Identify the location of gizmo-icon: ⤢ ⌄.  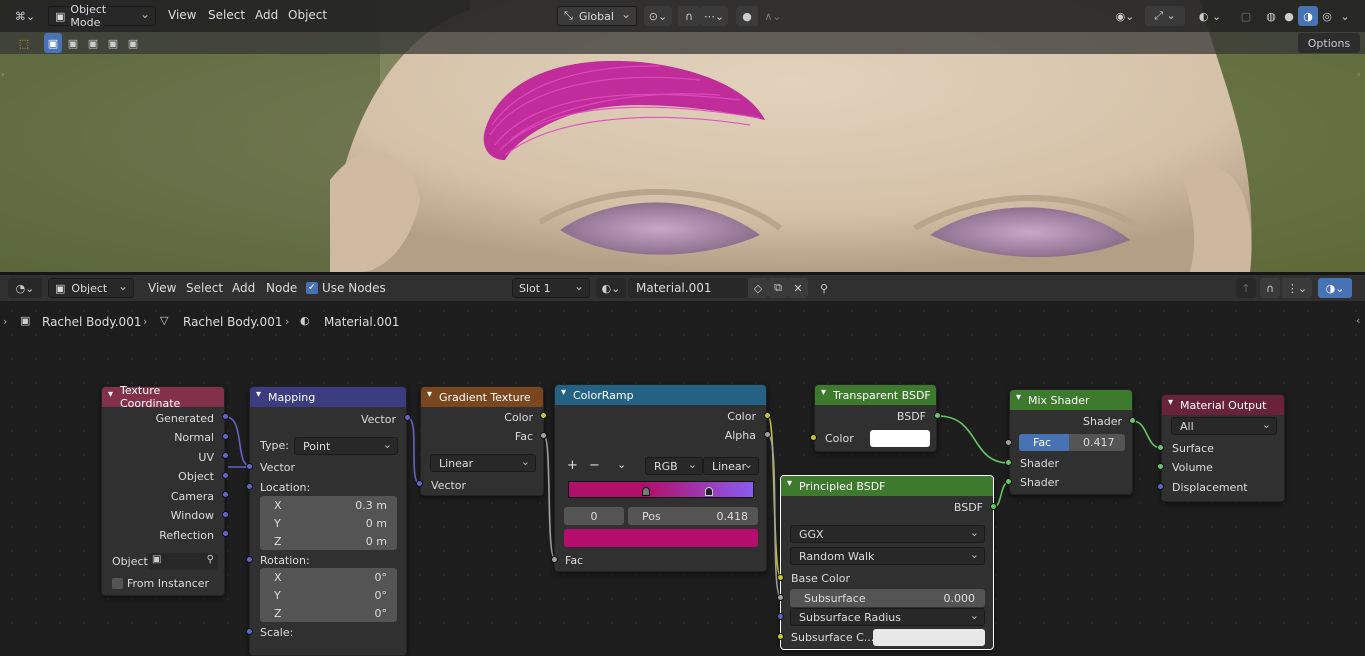
(1165, 16).